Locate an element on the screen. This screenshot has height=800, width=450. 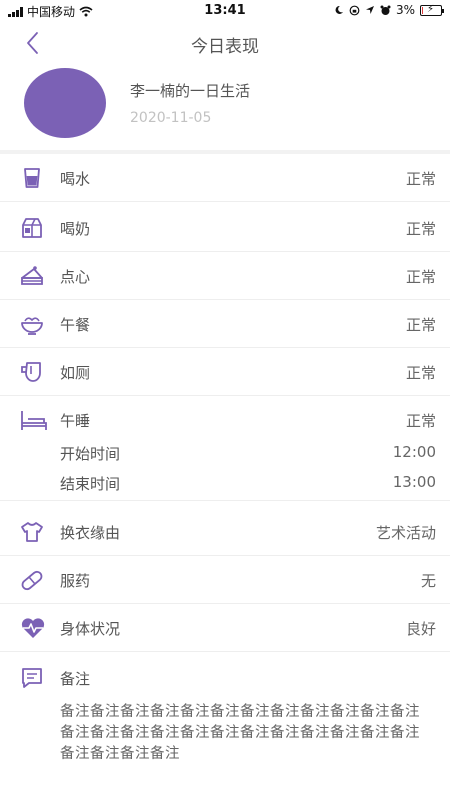
row-snack: 点心 正常 is located at coordinates (225, 276).